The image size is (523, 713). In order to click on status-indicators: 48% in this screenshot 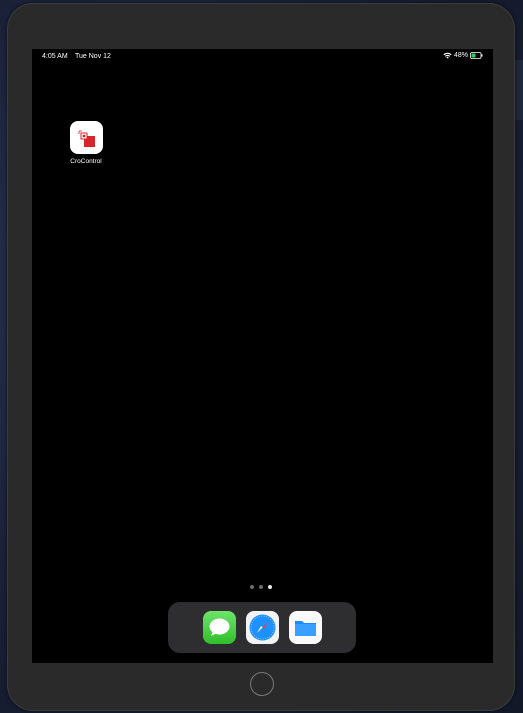, I will do `click(463, 55)`.